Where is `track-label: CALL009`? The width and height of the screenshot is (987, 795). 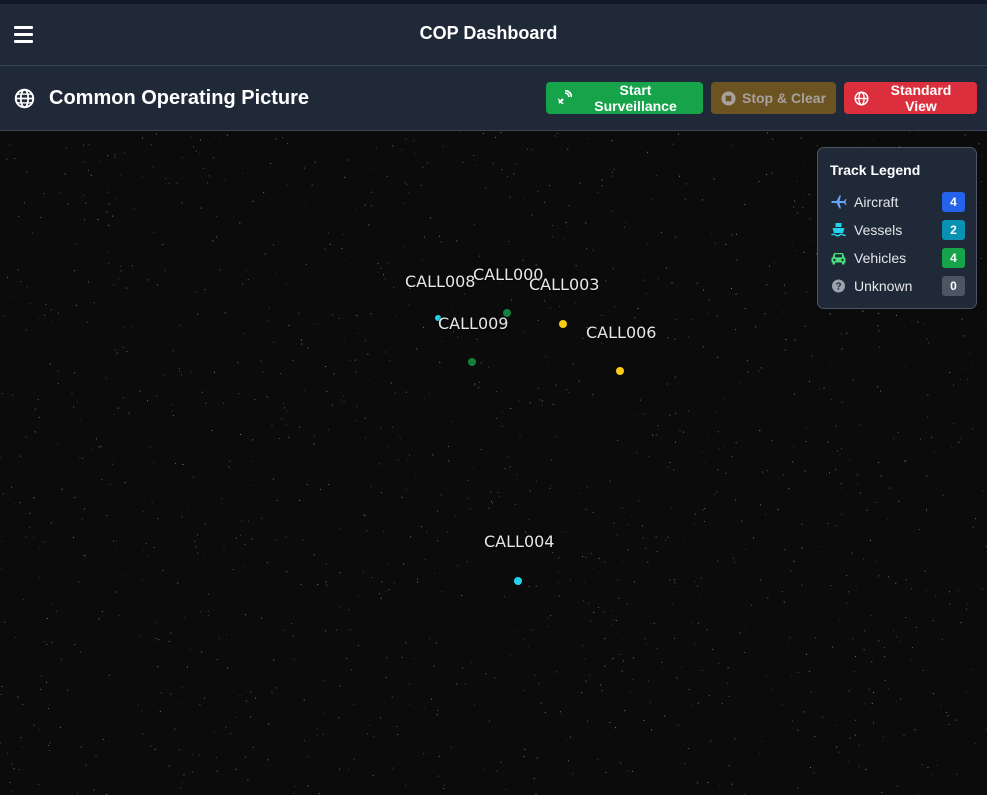 track-label: CALL009 is located at coordinates (473, 323).